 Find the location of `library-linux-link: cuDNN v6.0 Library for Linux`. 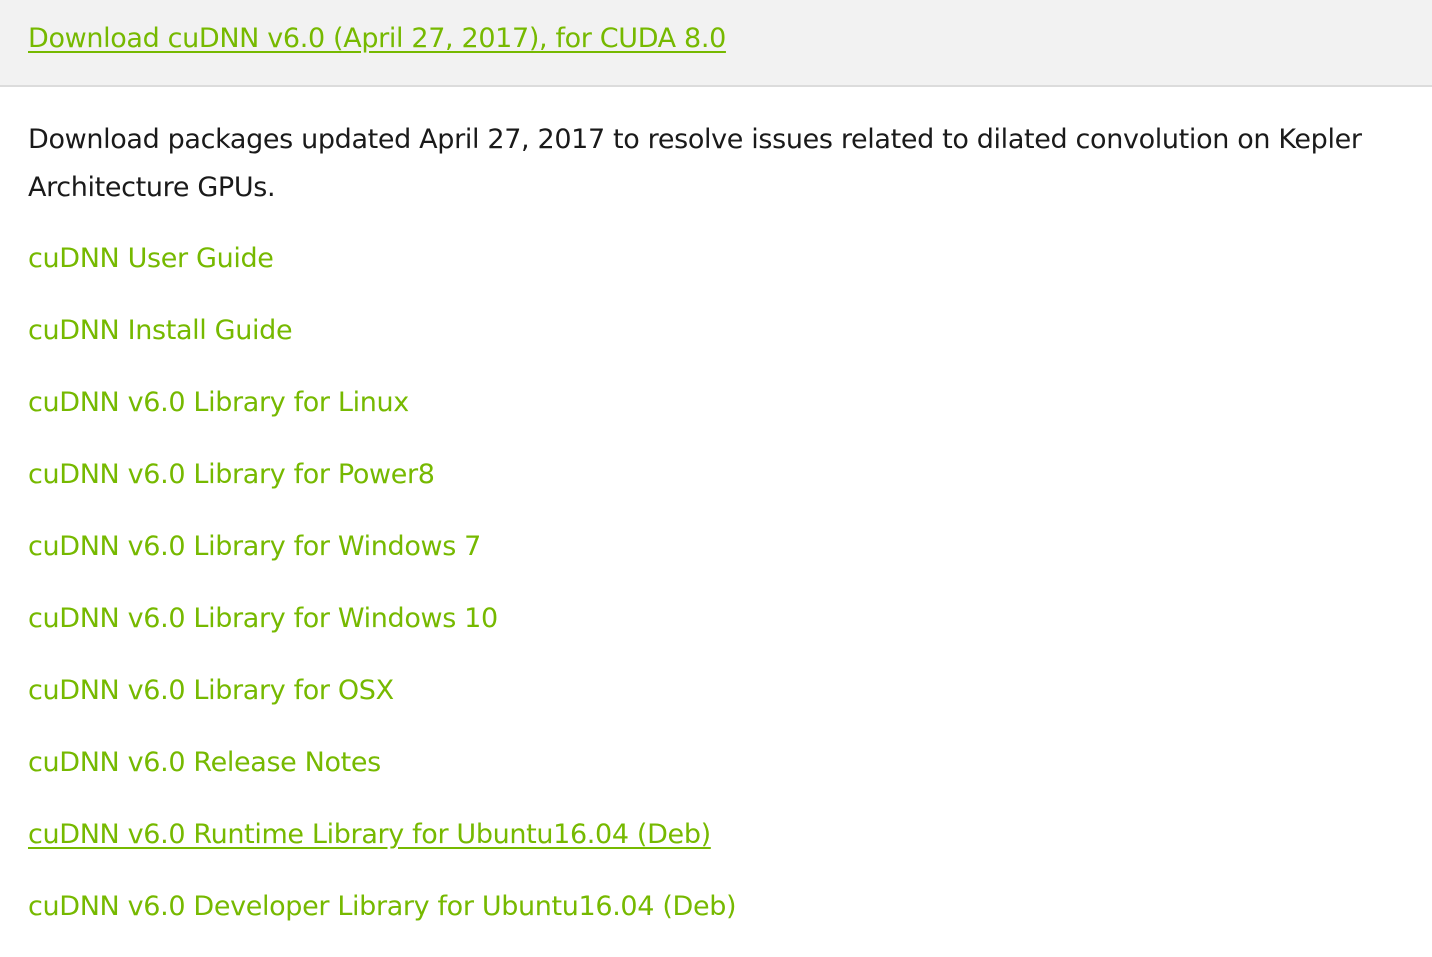

library-linux-link: cuDNN v6.0 Library for Linux is located at coordinates (218, 403).